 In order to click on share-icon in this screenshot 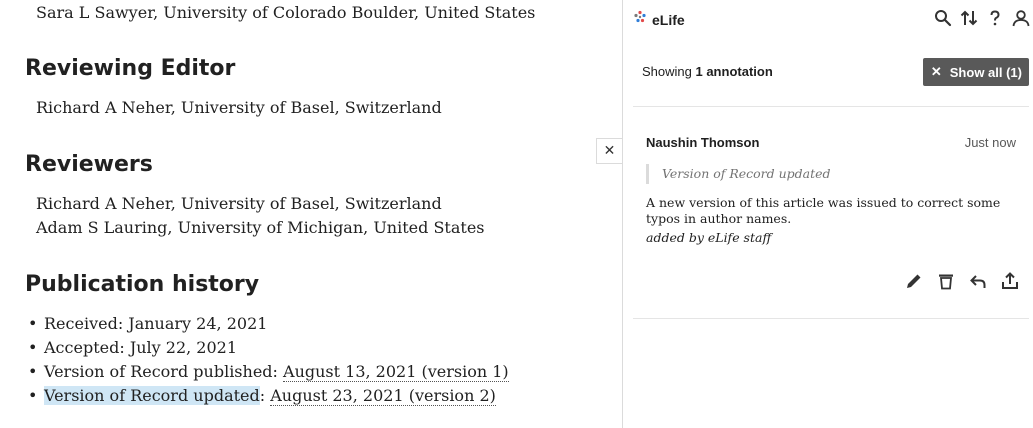, I will do `click(1010, 281)`.